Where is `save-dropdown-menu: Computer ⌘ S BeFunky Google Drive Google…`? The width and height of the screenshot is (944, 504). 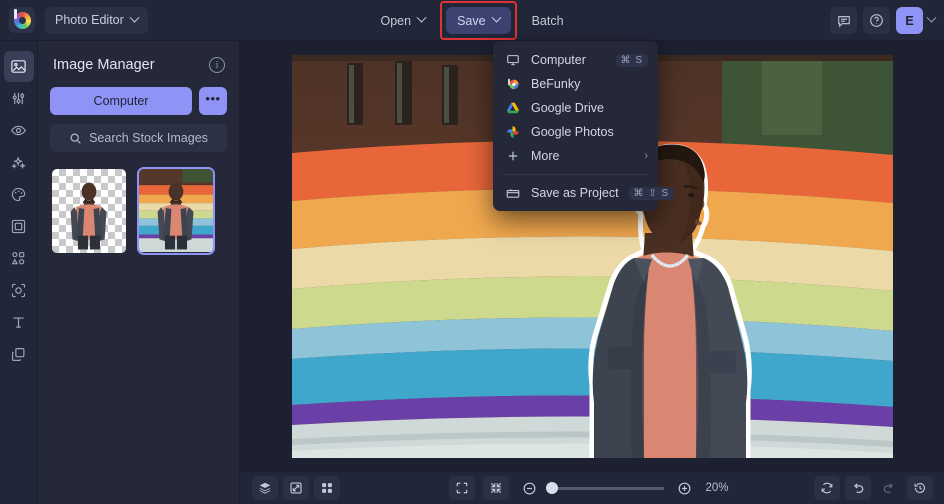
save-dropdown-menu: Computer ⌘ S BeFunky Google Drive Google… is located at coordinates (584, 126).